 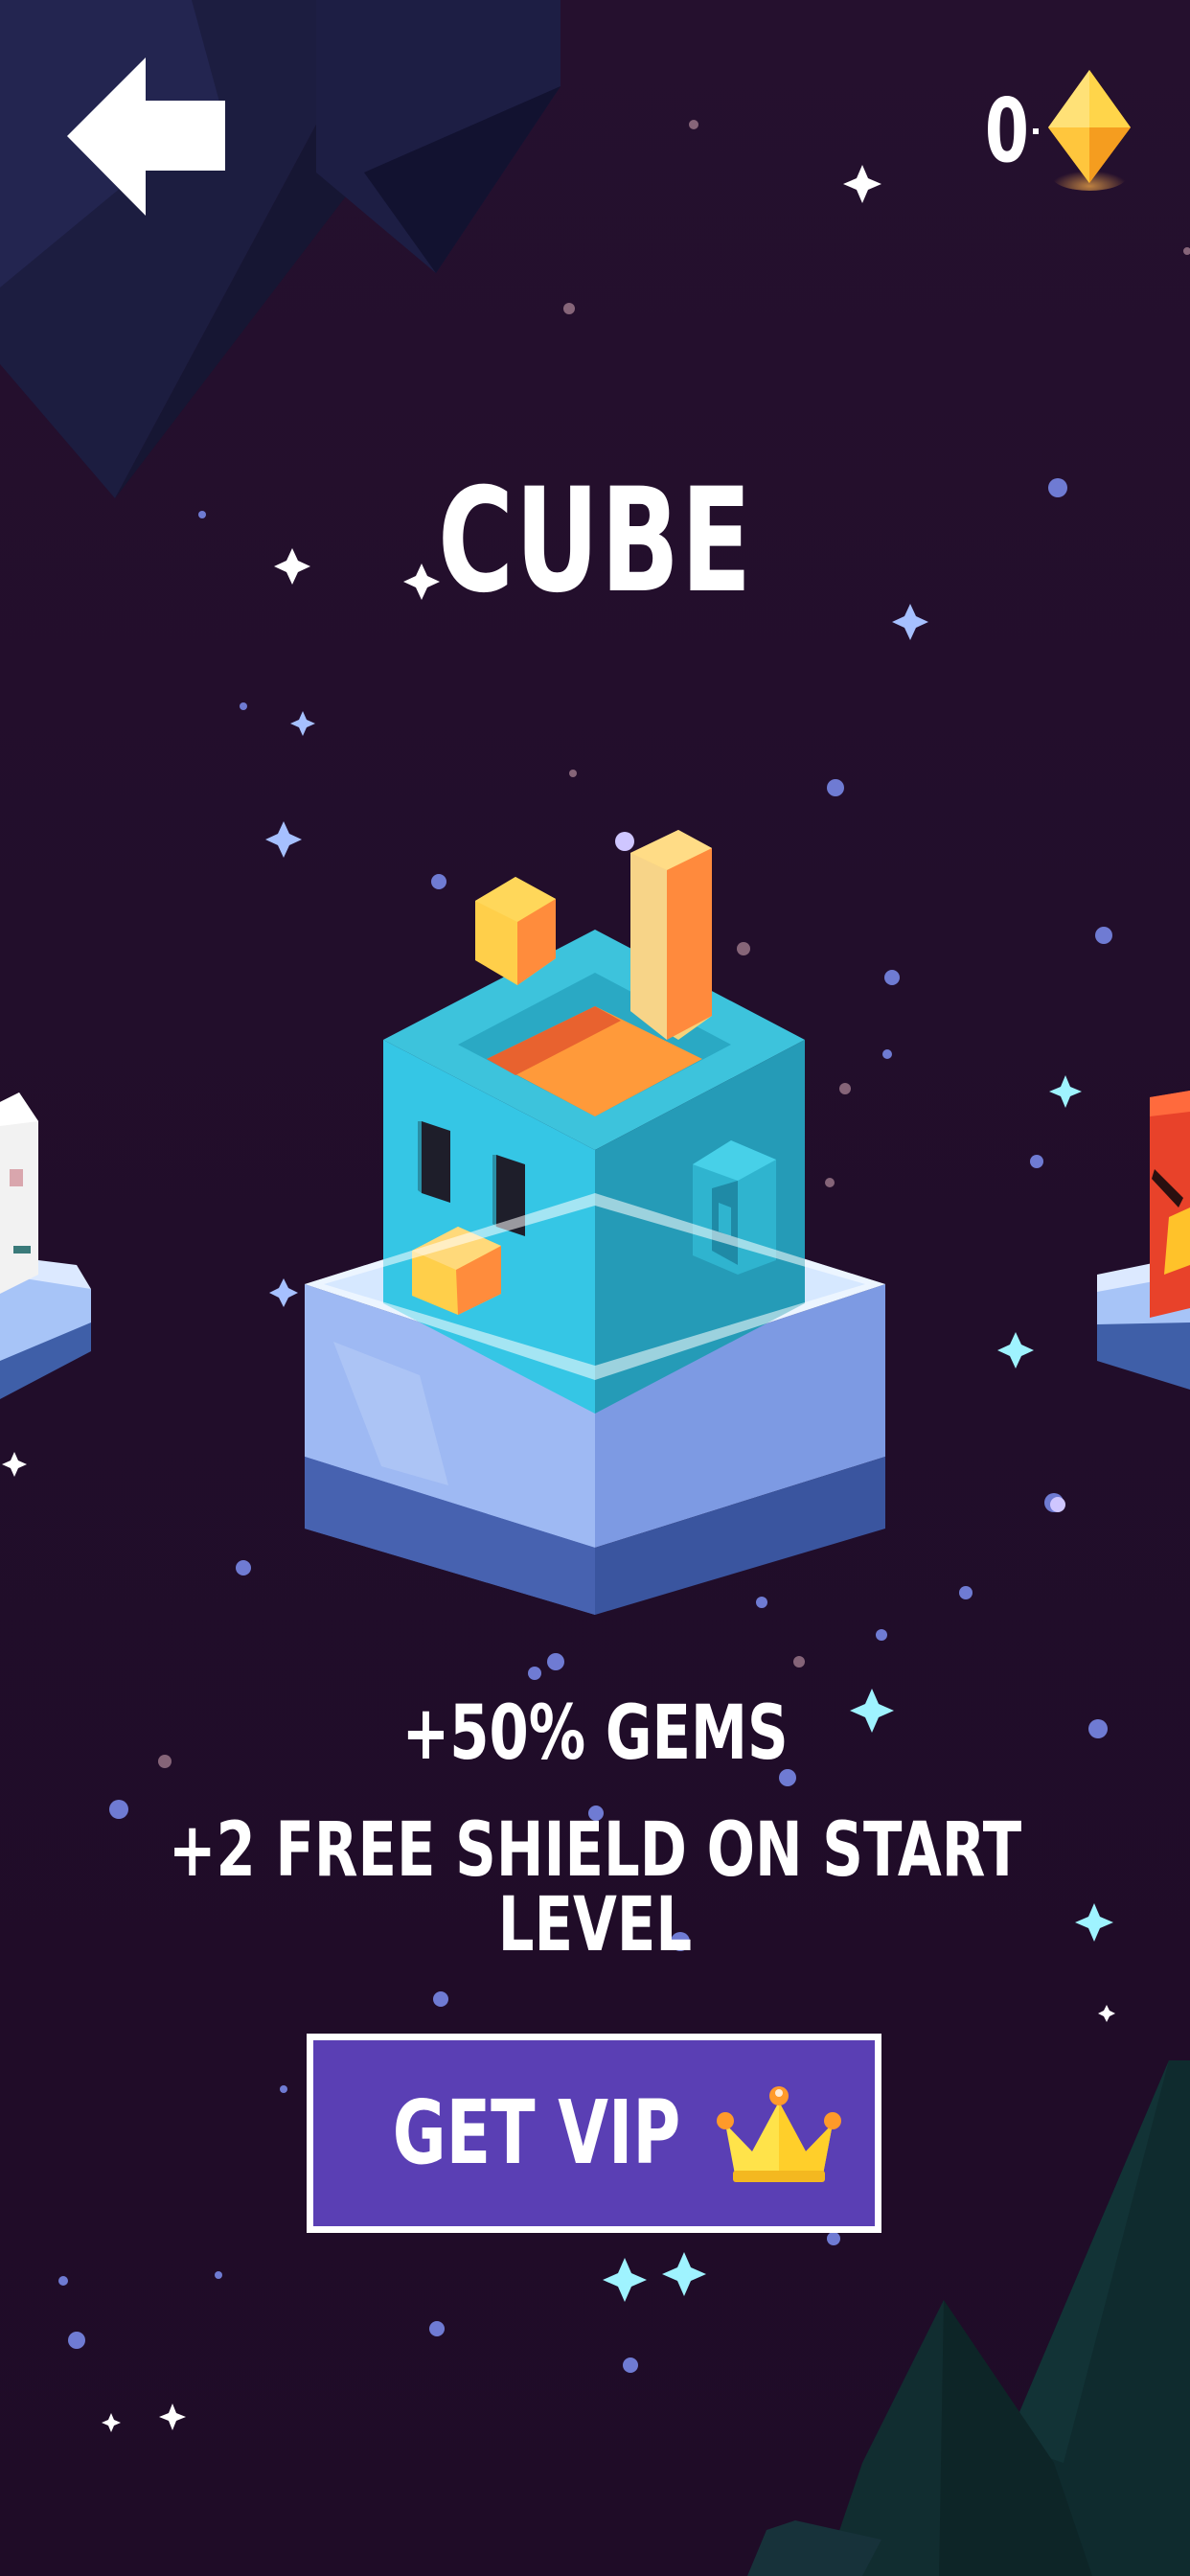 What do you see at coordinates (1036, 131) in the screenshot?
I see `separator-dot` at bounding box center [1036, 131].